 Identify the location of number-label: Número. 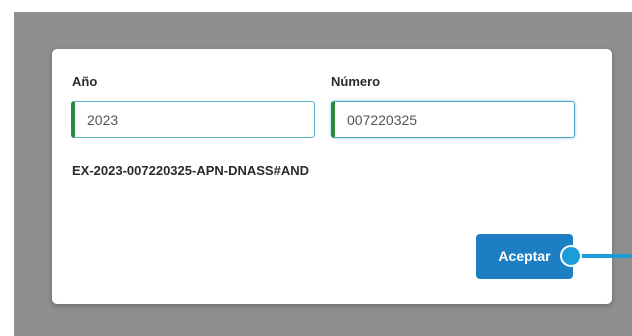
(356, 81).